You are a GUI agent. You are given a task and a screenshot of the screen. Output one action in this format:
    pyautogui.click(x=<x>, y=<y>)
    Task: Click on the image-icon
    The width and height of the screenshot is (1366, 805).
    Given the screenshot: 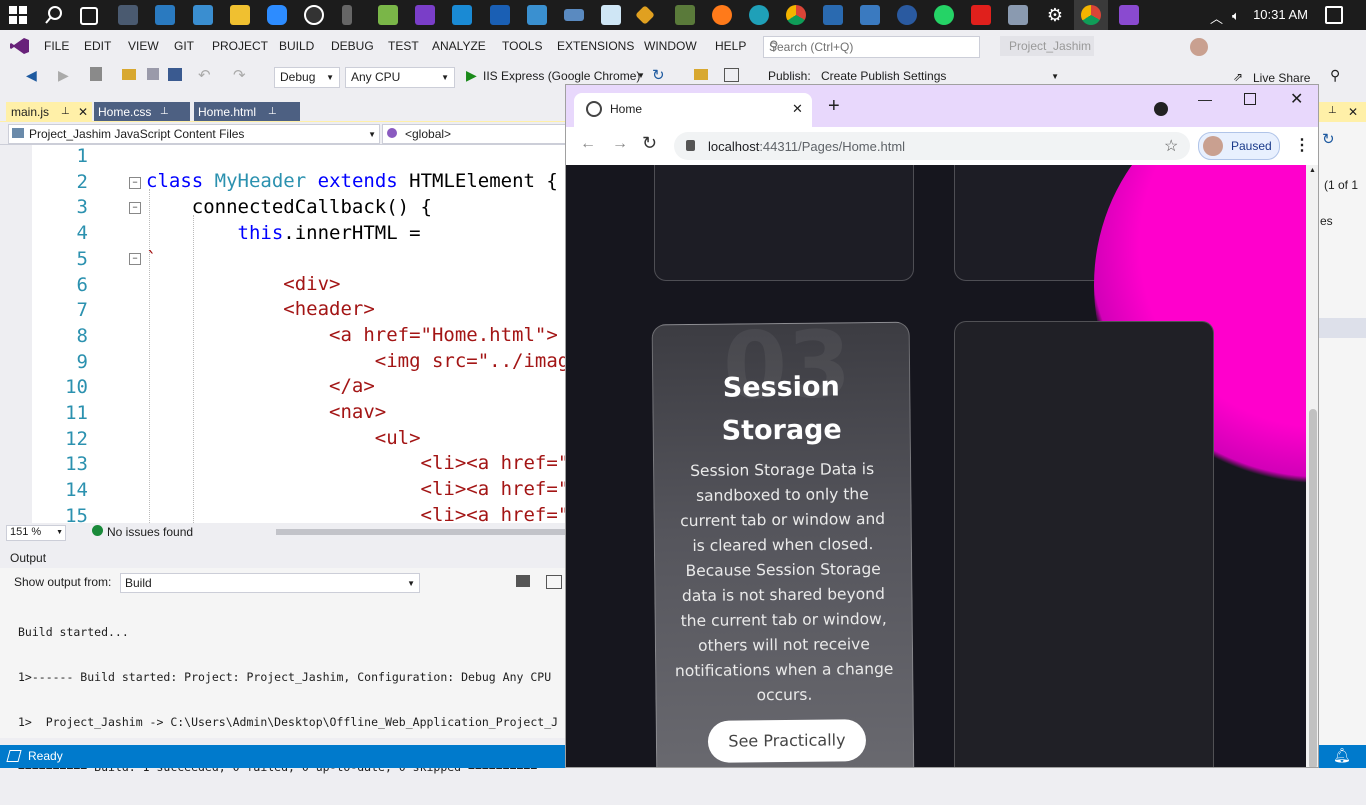 What is the action you would take?
    pyautogui.click(x=870, y=15)
    